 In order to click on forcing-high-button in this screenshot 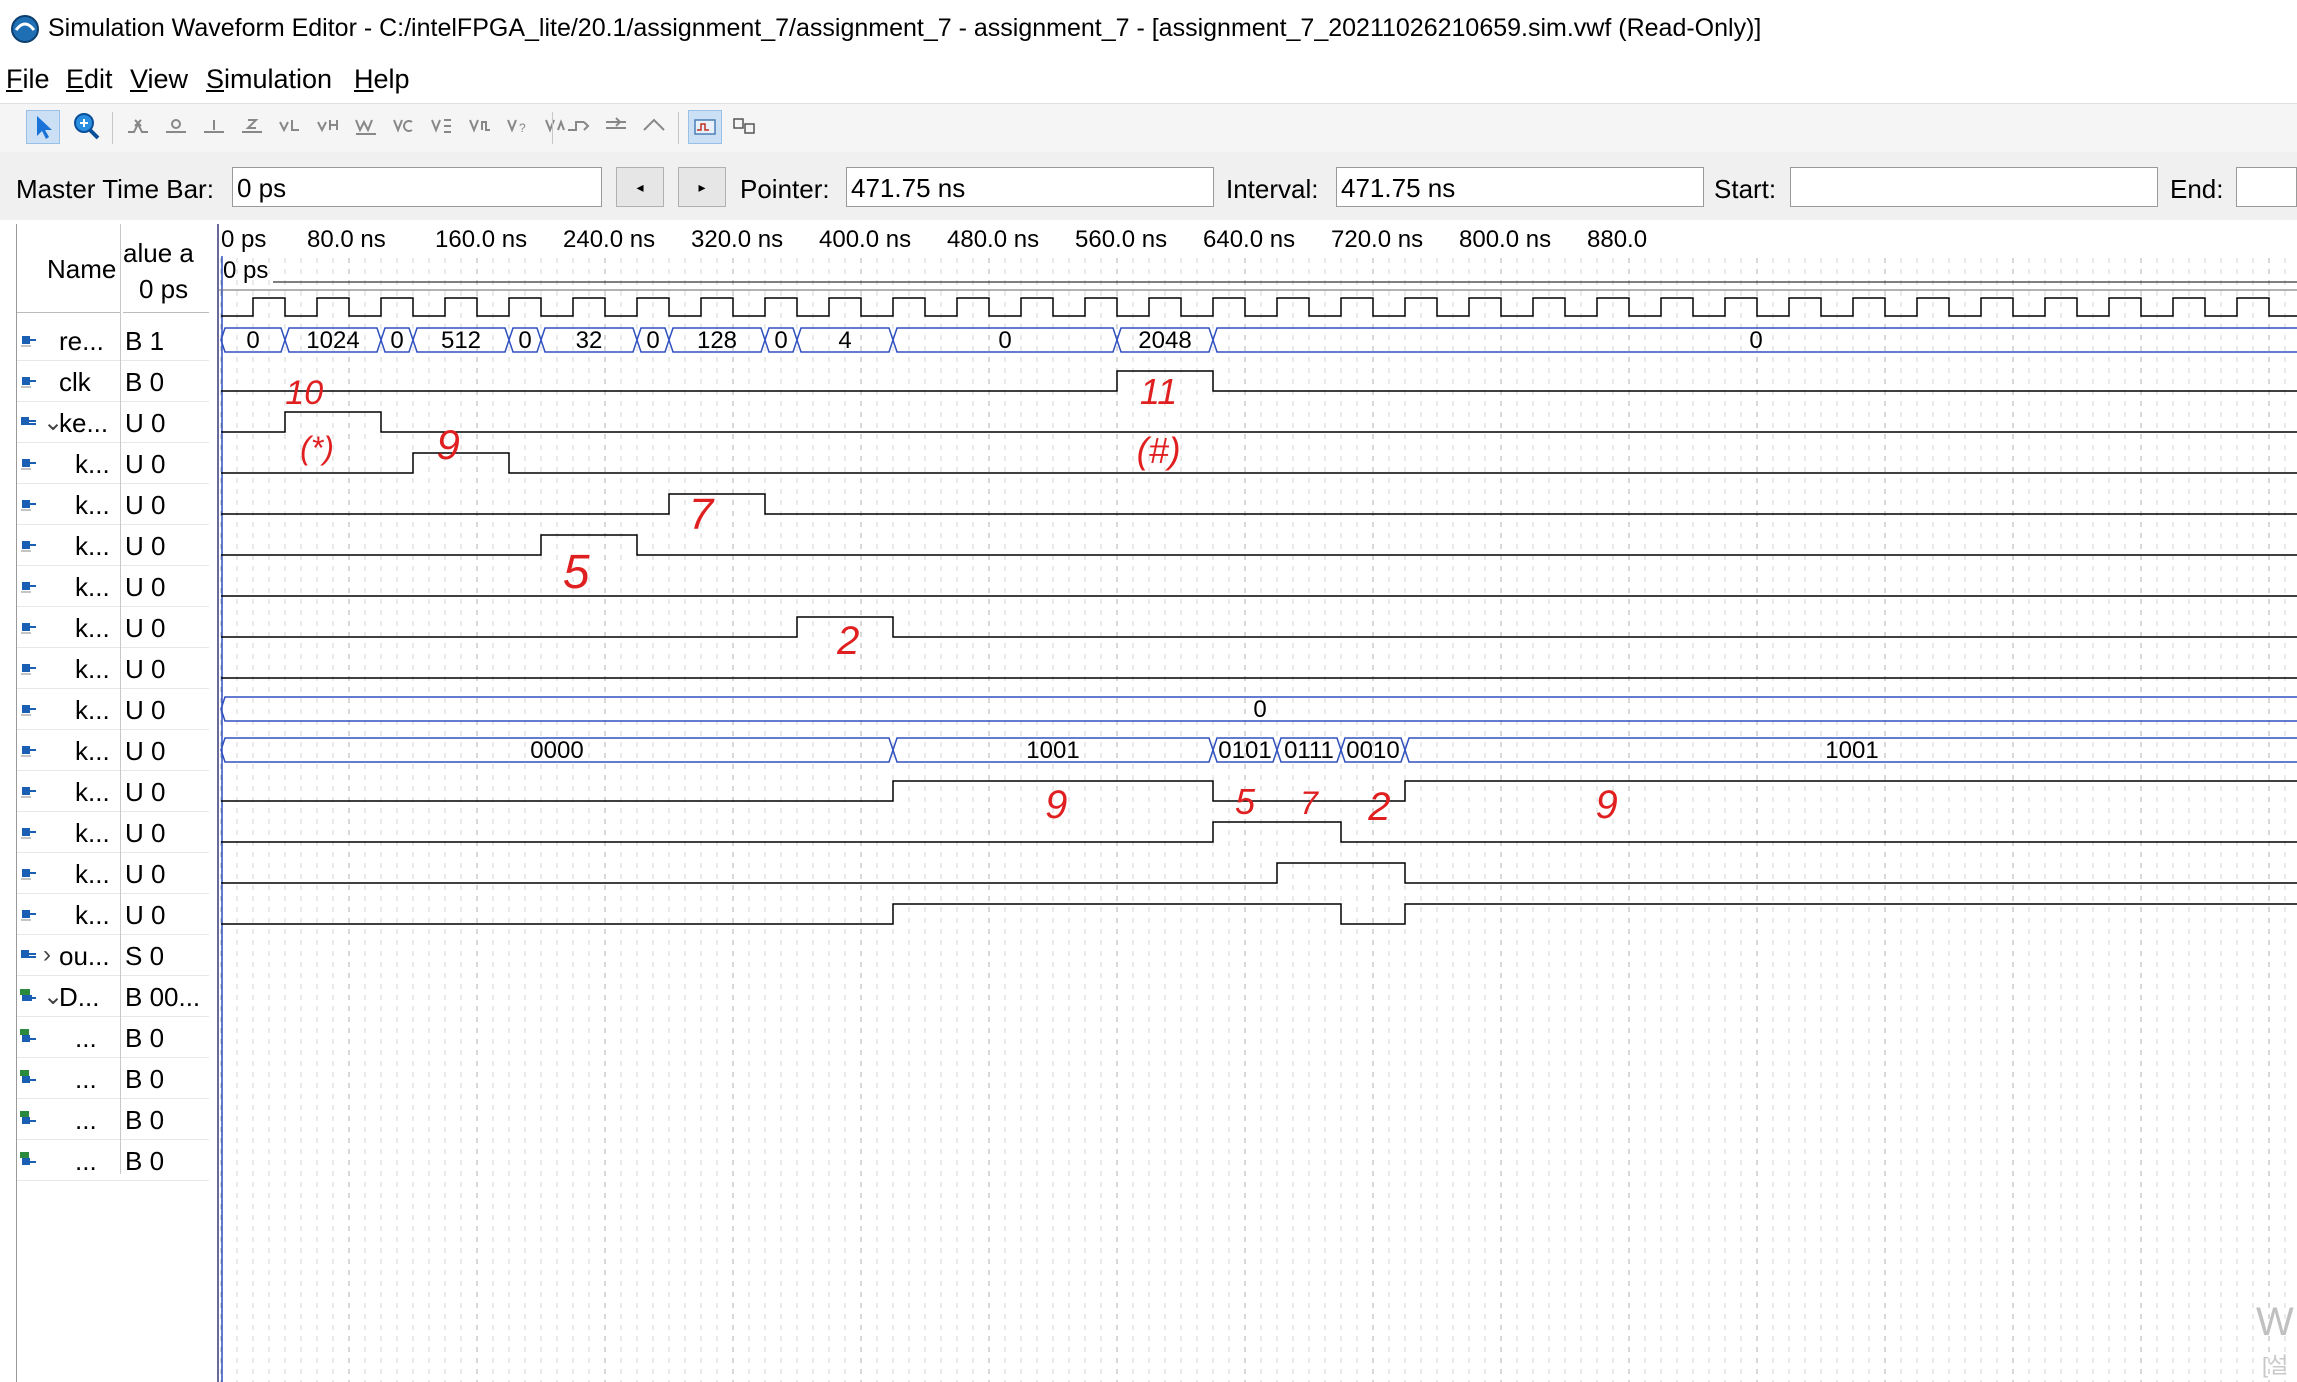, I will do `click(214, 126)`.